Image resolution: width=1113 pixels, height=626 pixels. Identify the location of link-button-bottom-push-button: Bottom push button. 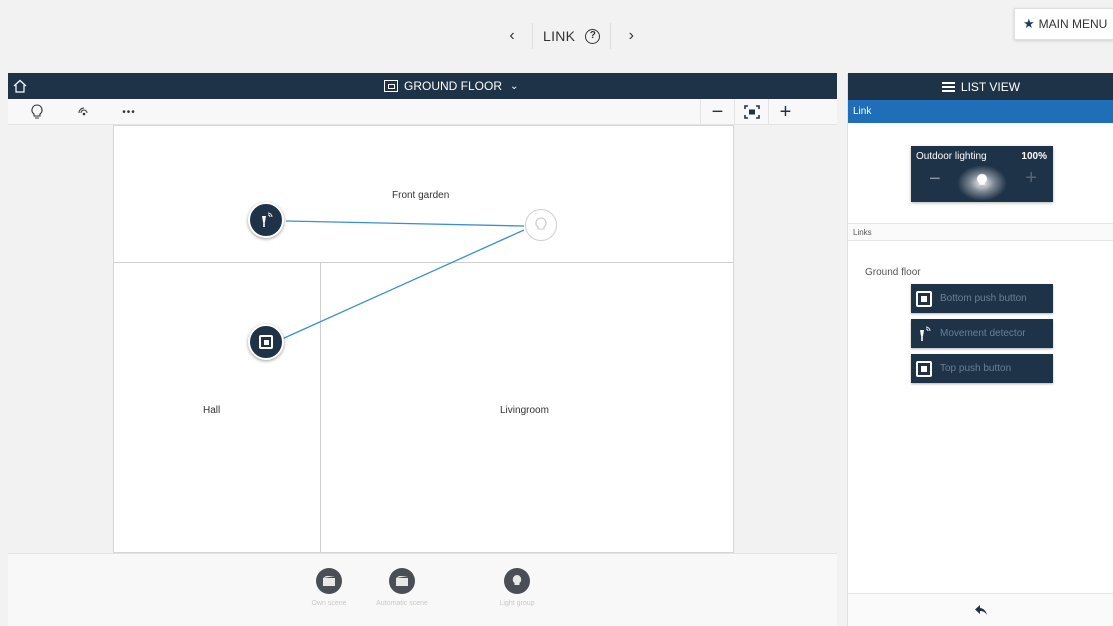
(982, 298).